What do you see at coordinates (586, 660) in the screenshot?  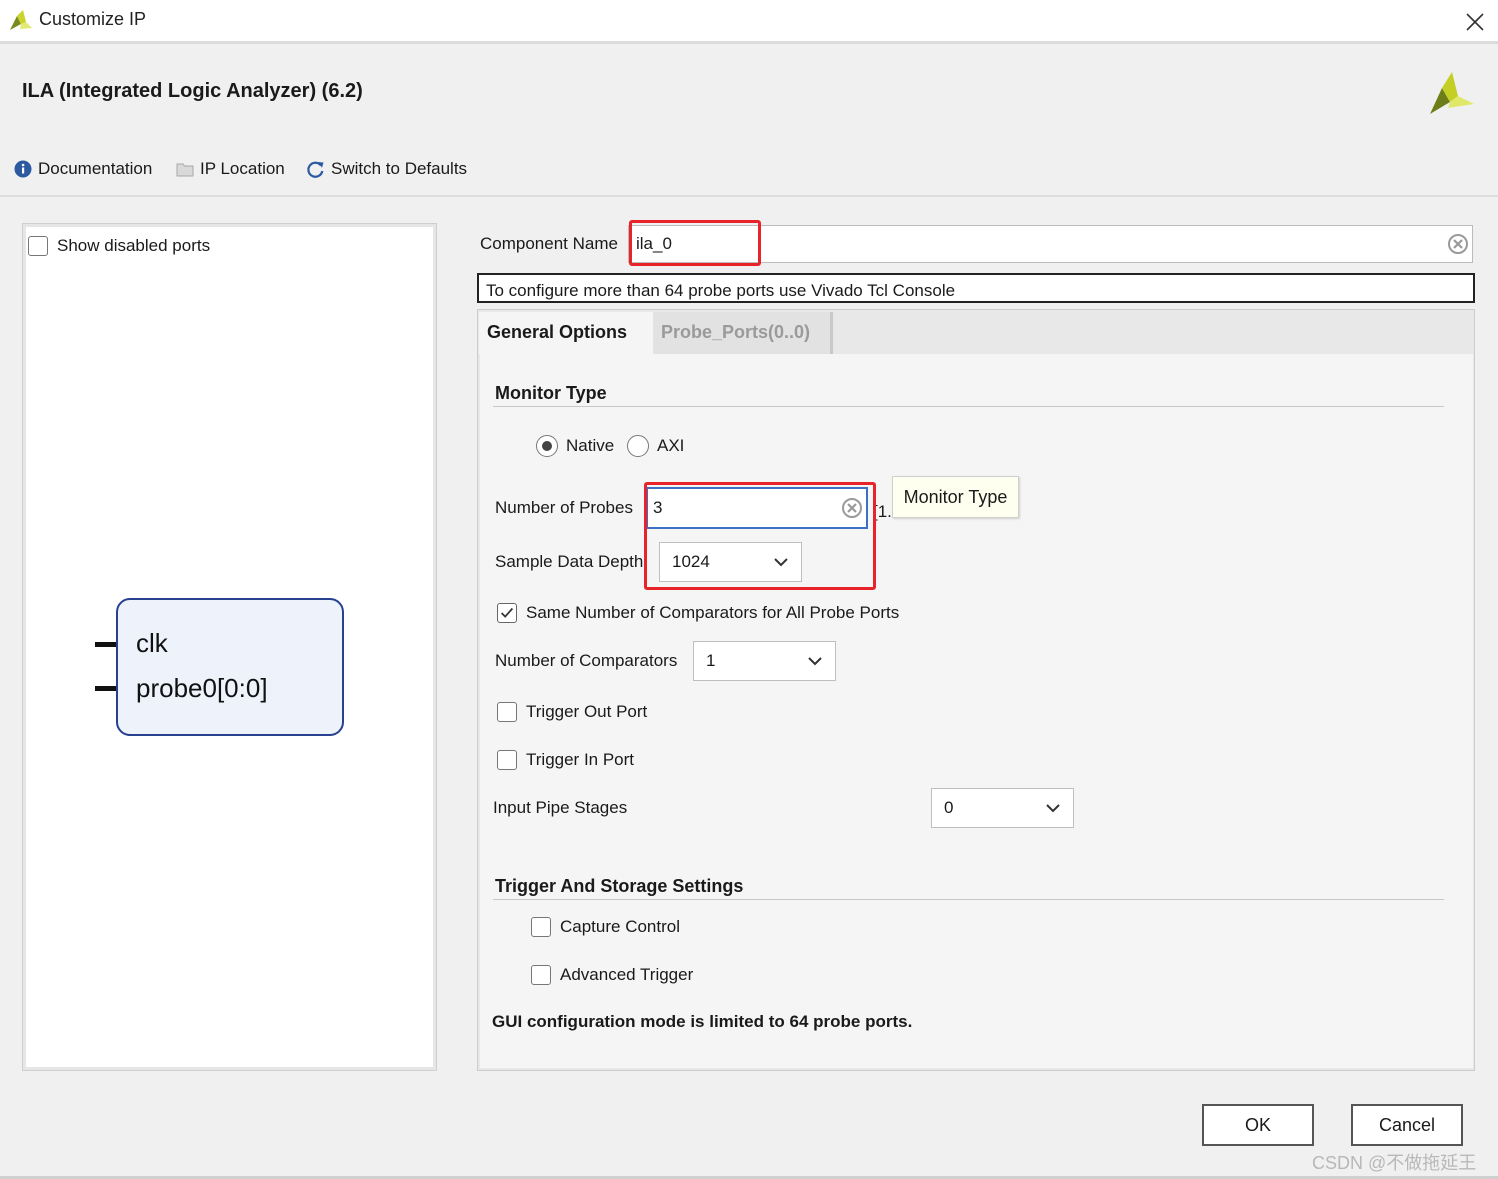 I see `number-of-comparators-label: Number of Comparators` at bounding box center [586, 660].